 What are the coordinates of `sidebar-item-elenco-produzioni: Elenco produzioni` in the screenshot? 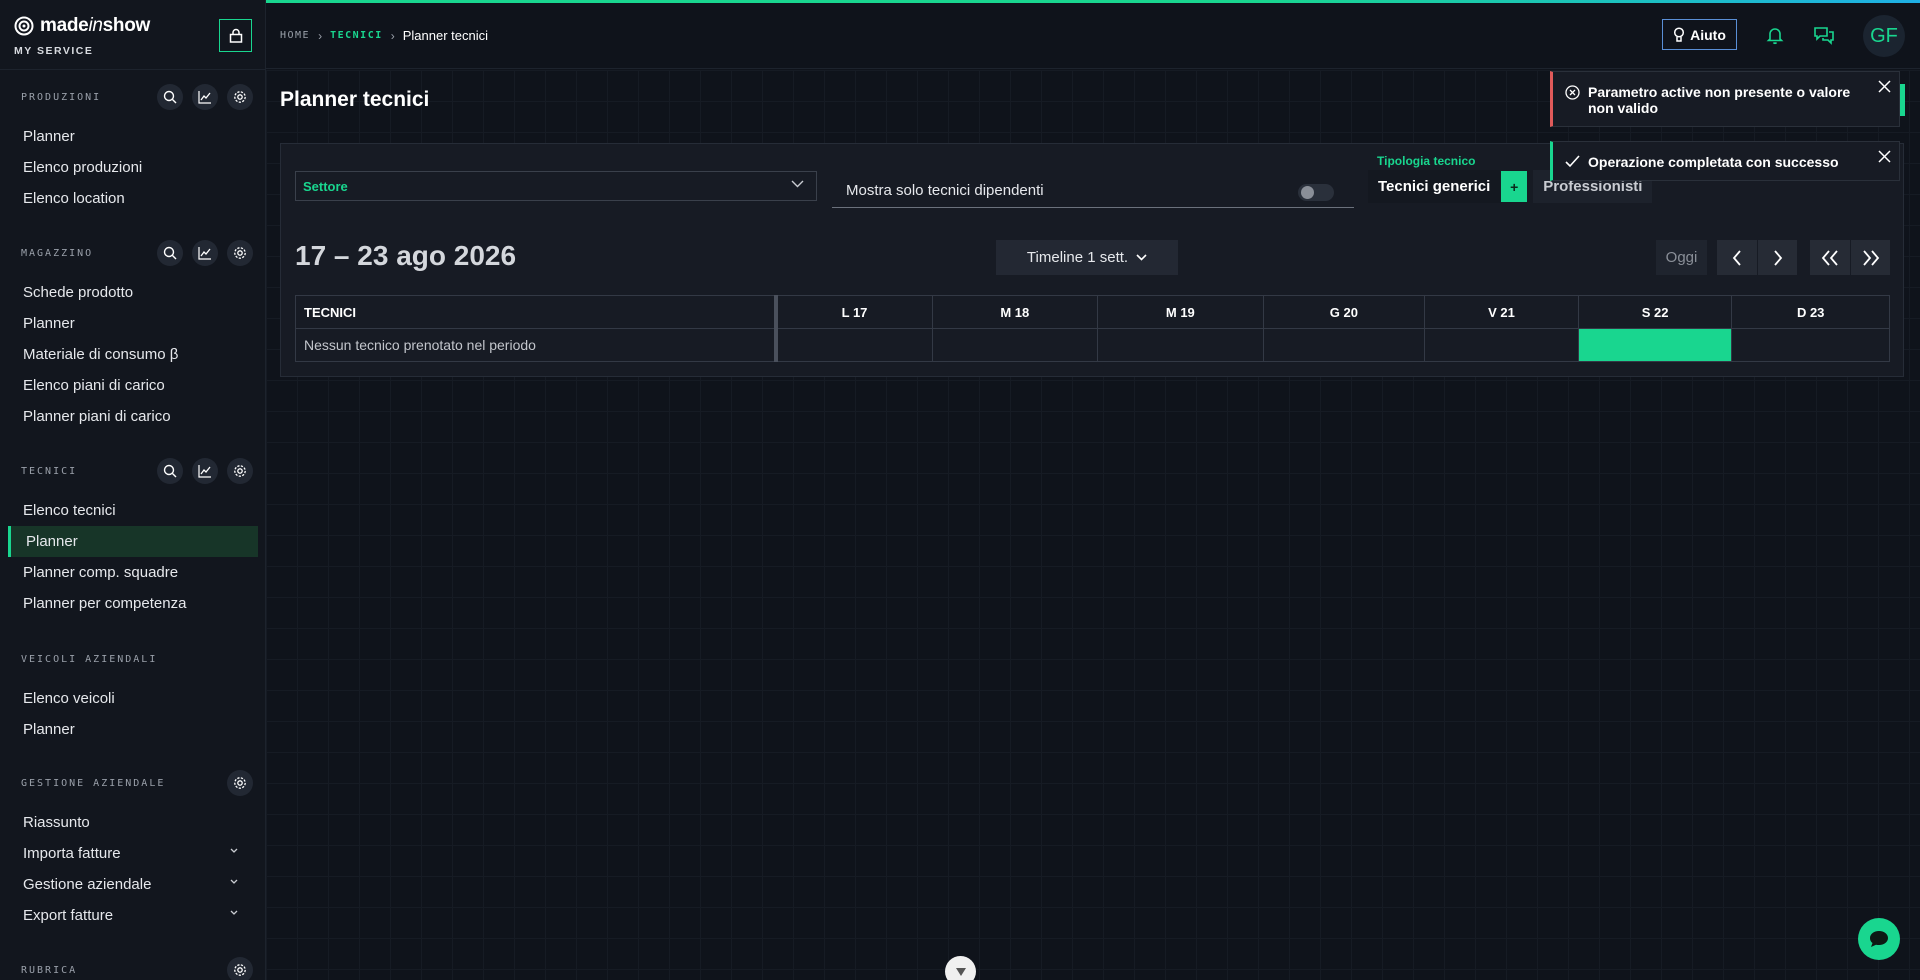 It's located at (133, 167).